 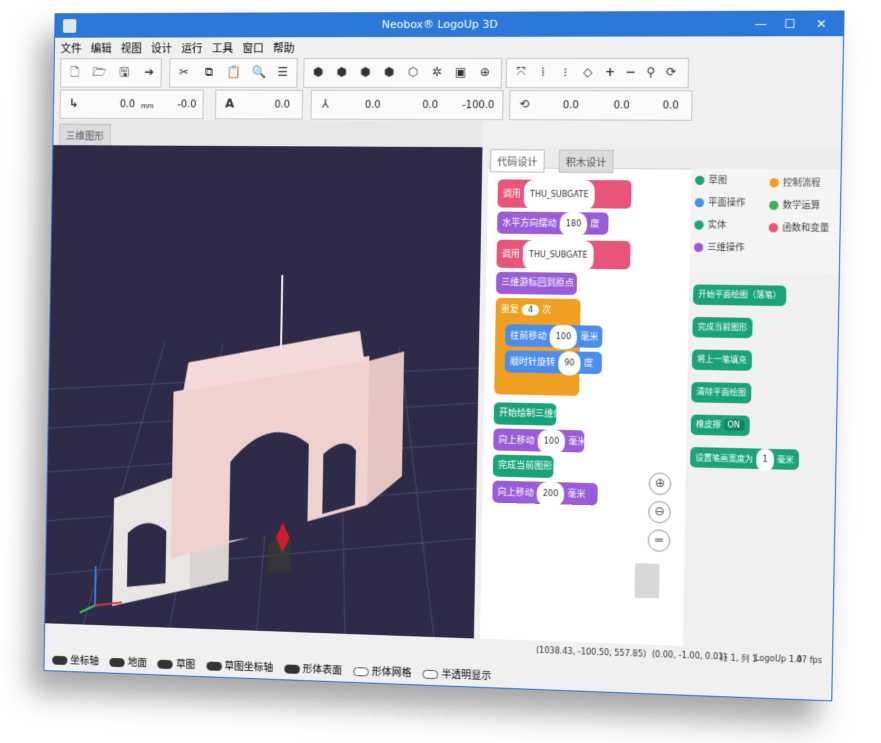 I want to click on vertex-icon: ⁞, so click(x=543, y=73).